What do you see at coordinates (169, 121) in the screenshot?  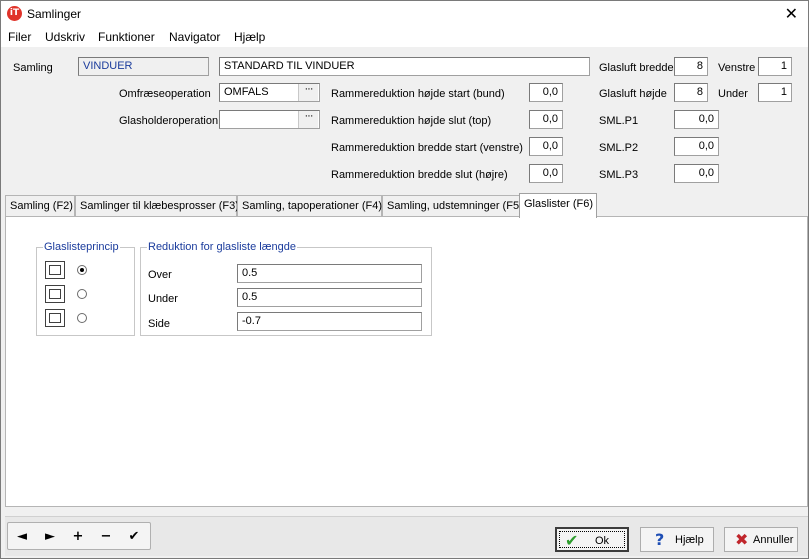 I see `glasholder-label: Glasholderoperation` at bounding box center [169, 121].